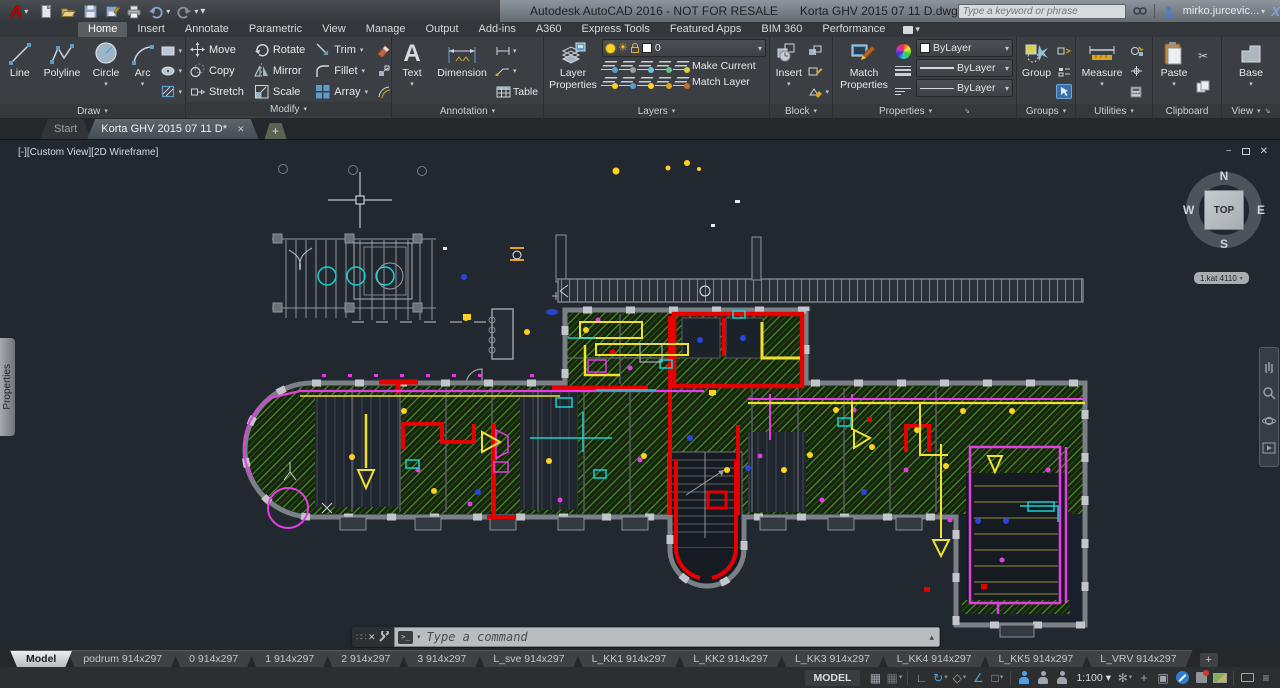 The width and height of the screenshot is (1280, 688). I want to click on close-icon: ✕, so click(372, 637).